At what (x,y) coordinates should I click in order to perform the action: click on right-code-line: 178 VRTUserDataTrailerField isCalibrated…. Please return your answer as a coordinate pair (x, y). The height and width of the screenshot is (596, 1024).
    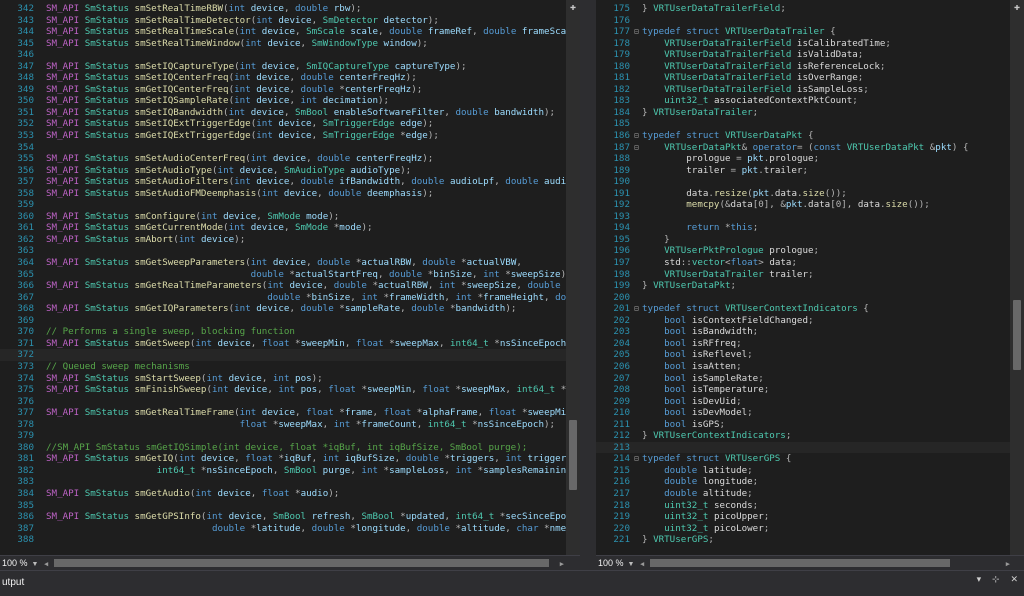
    Looking at the image, I should click on (803, 44).